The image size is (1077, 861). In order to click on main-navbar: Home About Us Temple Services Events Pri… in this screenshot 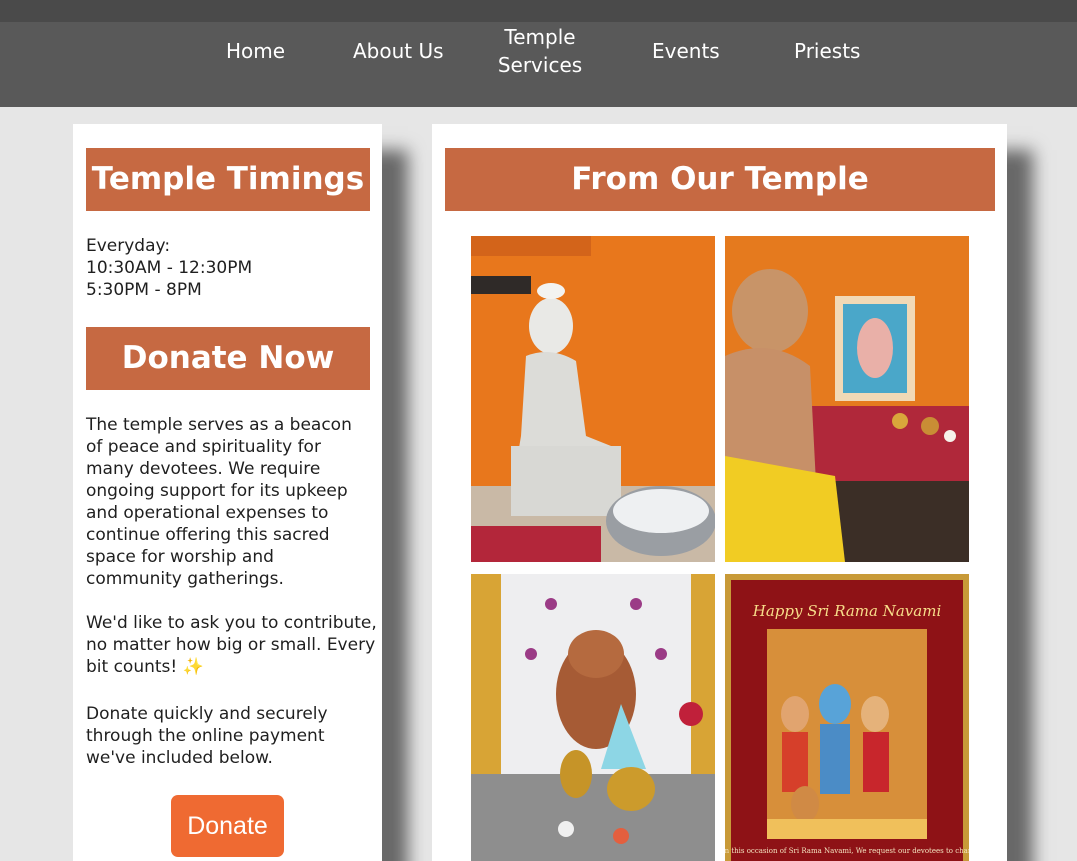, I will do `click(538, 64)`.